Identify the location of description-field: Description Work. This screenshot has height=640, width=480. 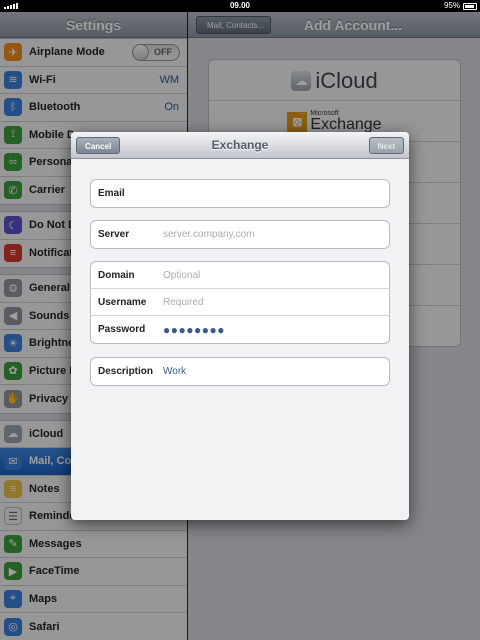
(240, 371).